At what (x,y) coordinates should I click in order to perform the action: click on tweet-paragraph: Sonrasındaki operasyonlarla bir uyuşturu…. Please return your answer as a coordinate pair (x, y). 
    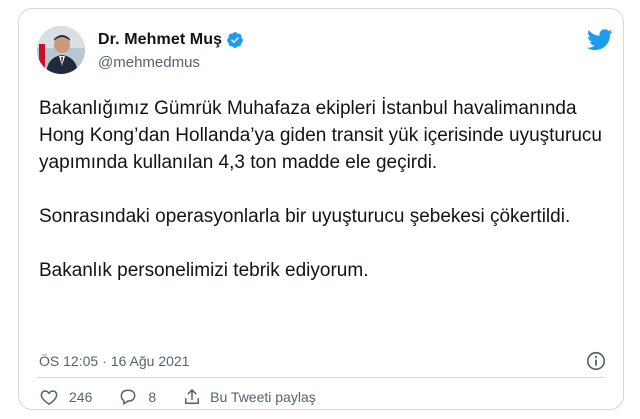
    Looking at the image, I should click on (305, 216).